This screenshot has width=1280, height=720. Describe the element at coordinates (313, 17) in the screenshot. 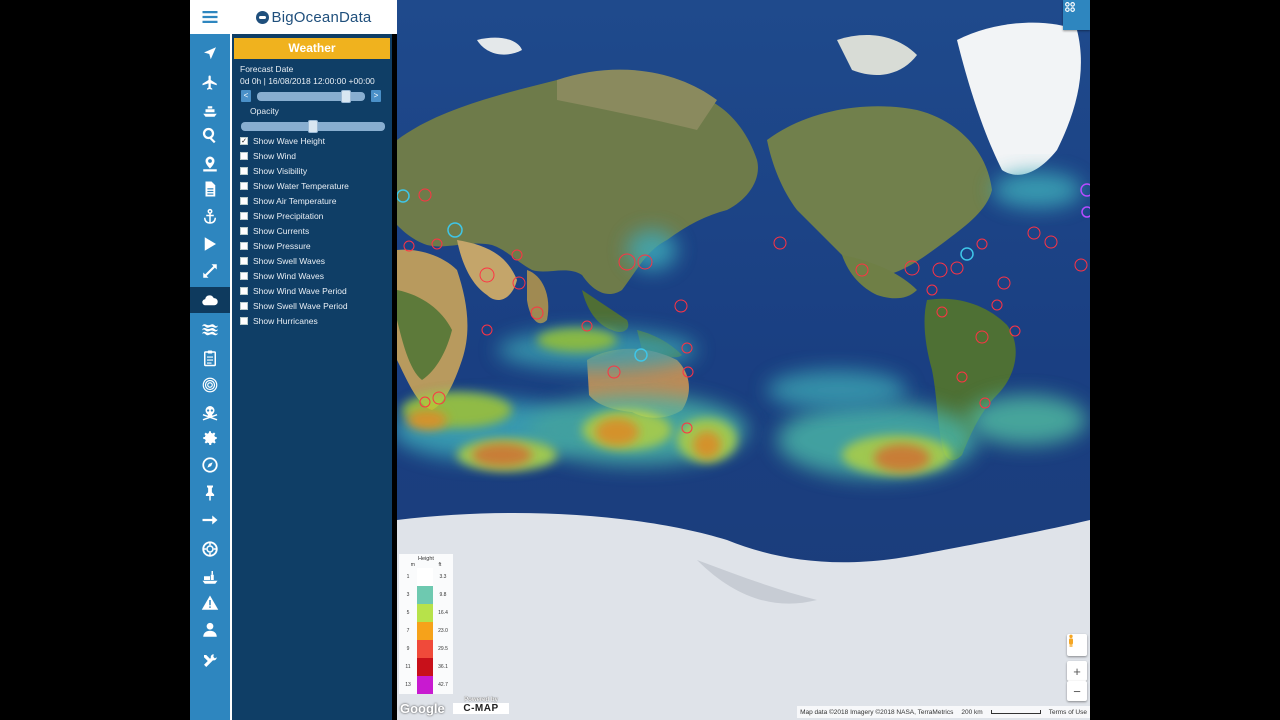

I see `brand-logo: BigOceanData` at that location.